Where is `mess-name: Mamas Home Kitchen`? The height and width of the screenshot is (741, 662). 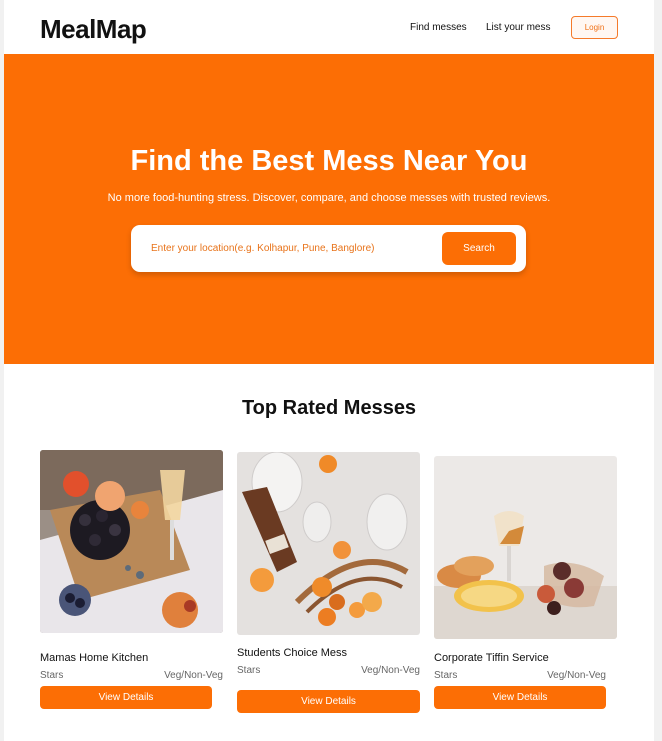
mess-name: Mamas Home Kitchen is located at coordinates (94, 658).